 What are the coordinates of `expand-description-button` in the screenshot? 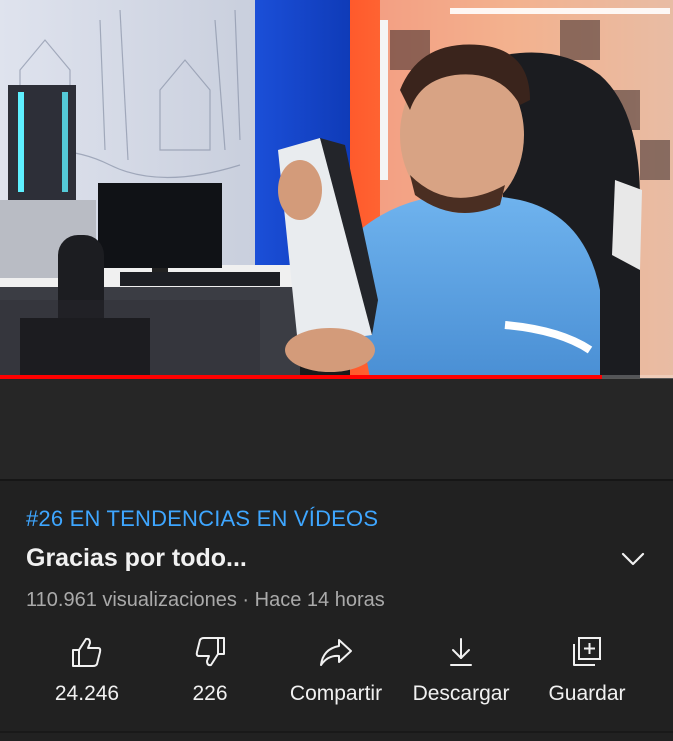 It's located at (633, 559).